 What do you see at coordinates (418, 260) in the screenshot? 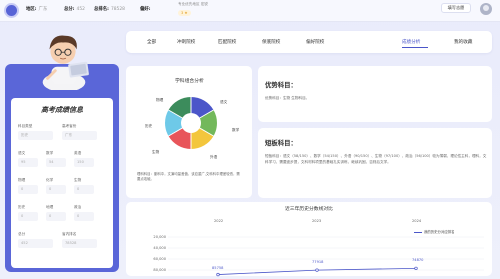
I see `data-label-2024: 74870` at bounding box center [418, 260].